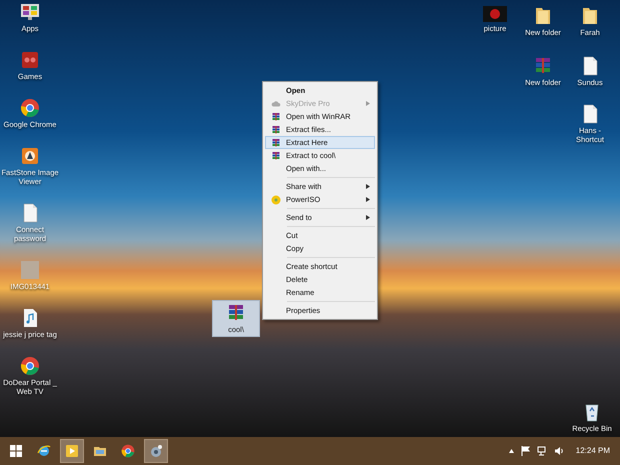 The width and height of the screenshot is (620, 465). What do you see at coordinates (542, 451) in the screenshot?
I see `network-icon` at bounding box center [542, 451].